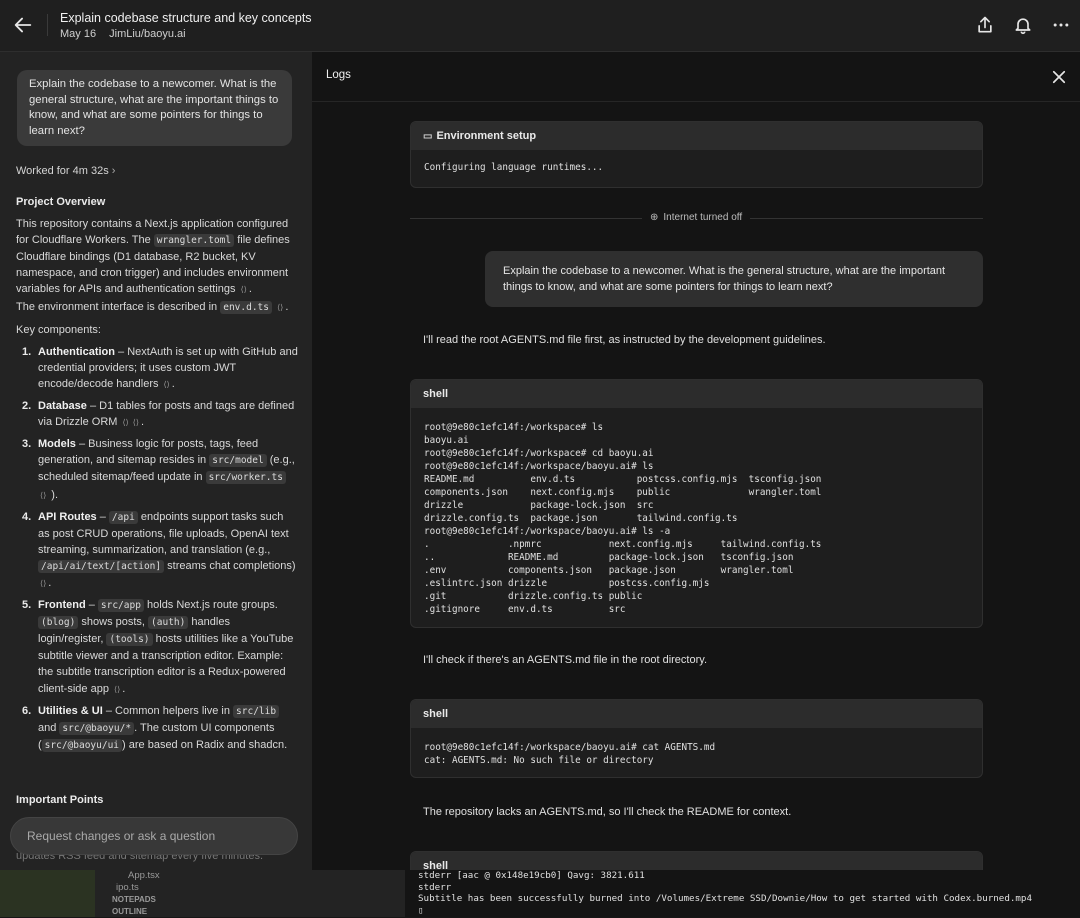 This screenshot has height=918, width=1080. I want to click on logs-header: Logs, so click(696, 77).